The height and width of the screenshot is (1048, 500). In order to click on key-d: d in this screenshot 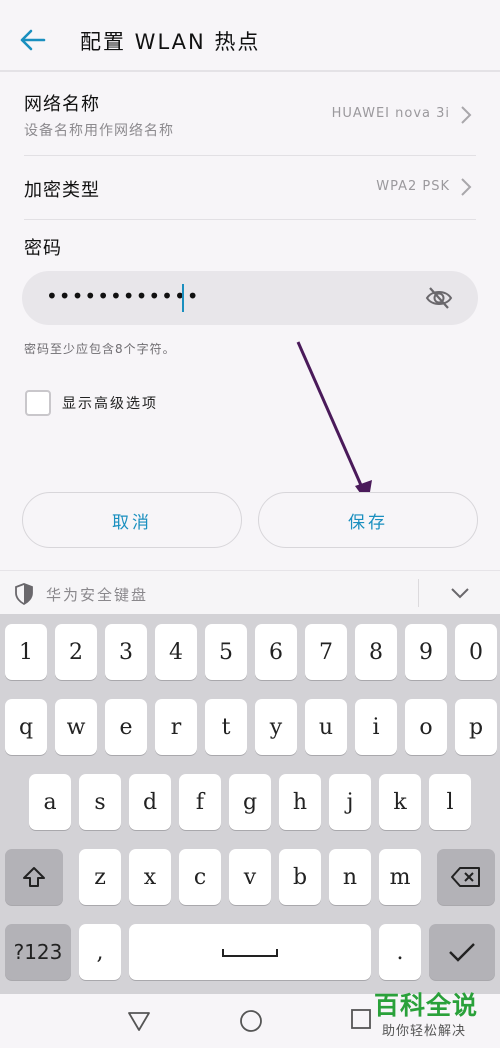, I will do `click(150, 802)`.